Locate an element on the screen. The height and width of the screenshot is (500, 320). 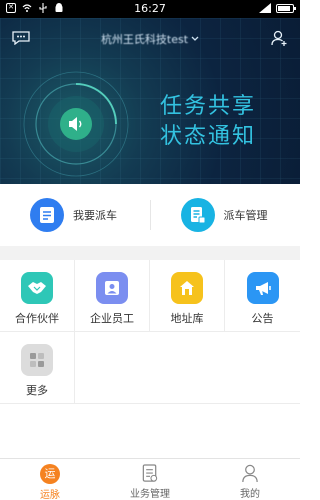
tab-badge-text: 运 is located at coordinates (50, 473).